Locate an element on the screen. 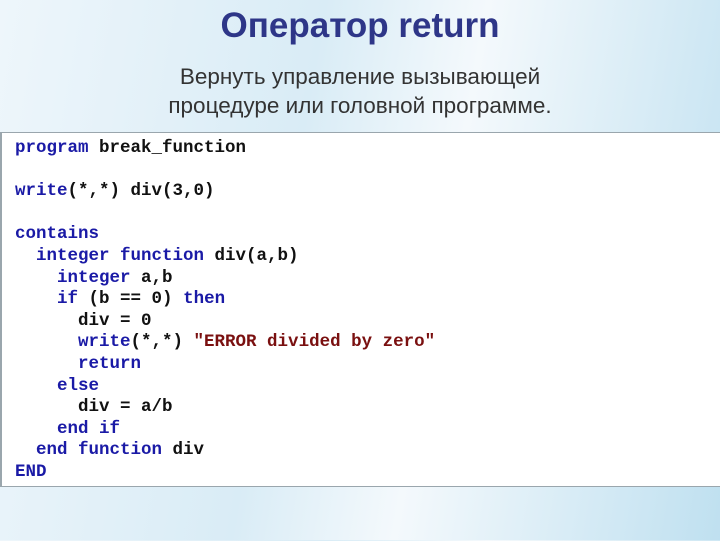 This screenshot has height=541, width=720. code-text: div(a,b) is located at coordinates (251, 255).